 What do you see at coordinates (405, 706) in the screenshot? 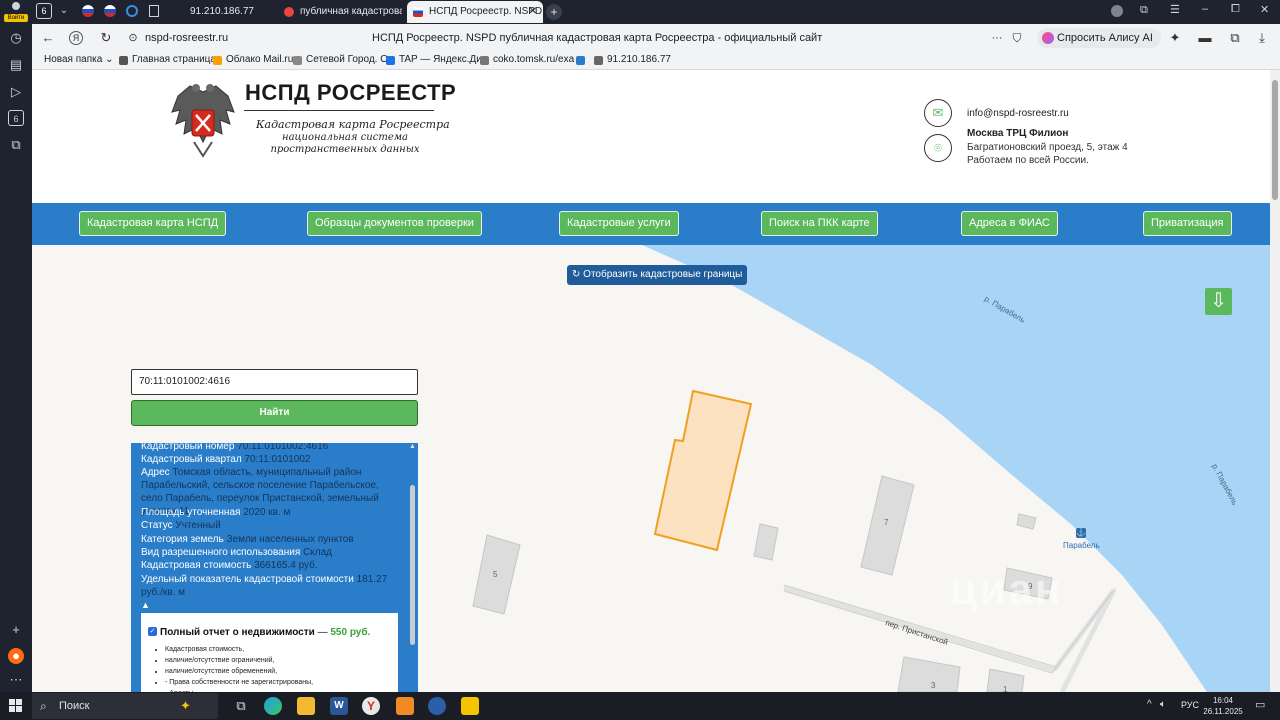
I see `app-orange-icon` at bounding box center [405, 706].